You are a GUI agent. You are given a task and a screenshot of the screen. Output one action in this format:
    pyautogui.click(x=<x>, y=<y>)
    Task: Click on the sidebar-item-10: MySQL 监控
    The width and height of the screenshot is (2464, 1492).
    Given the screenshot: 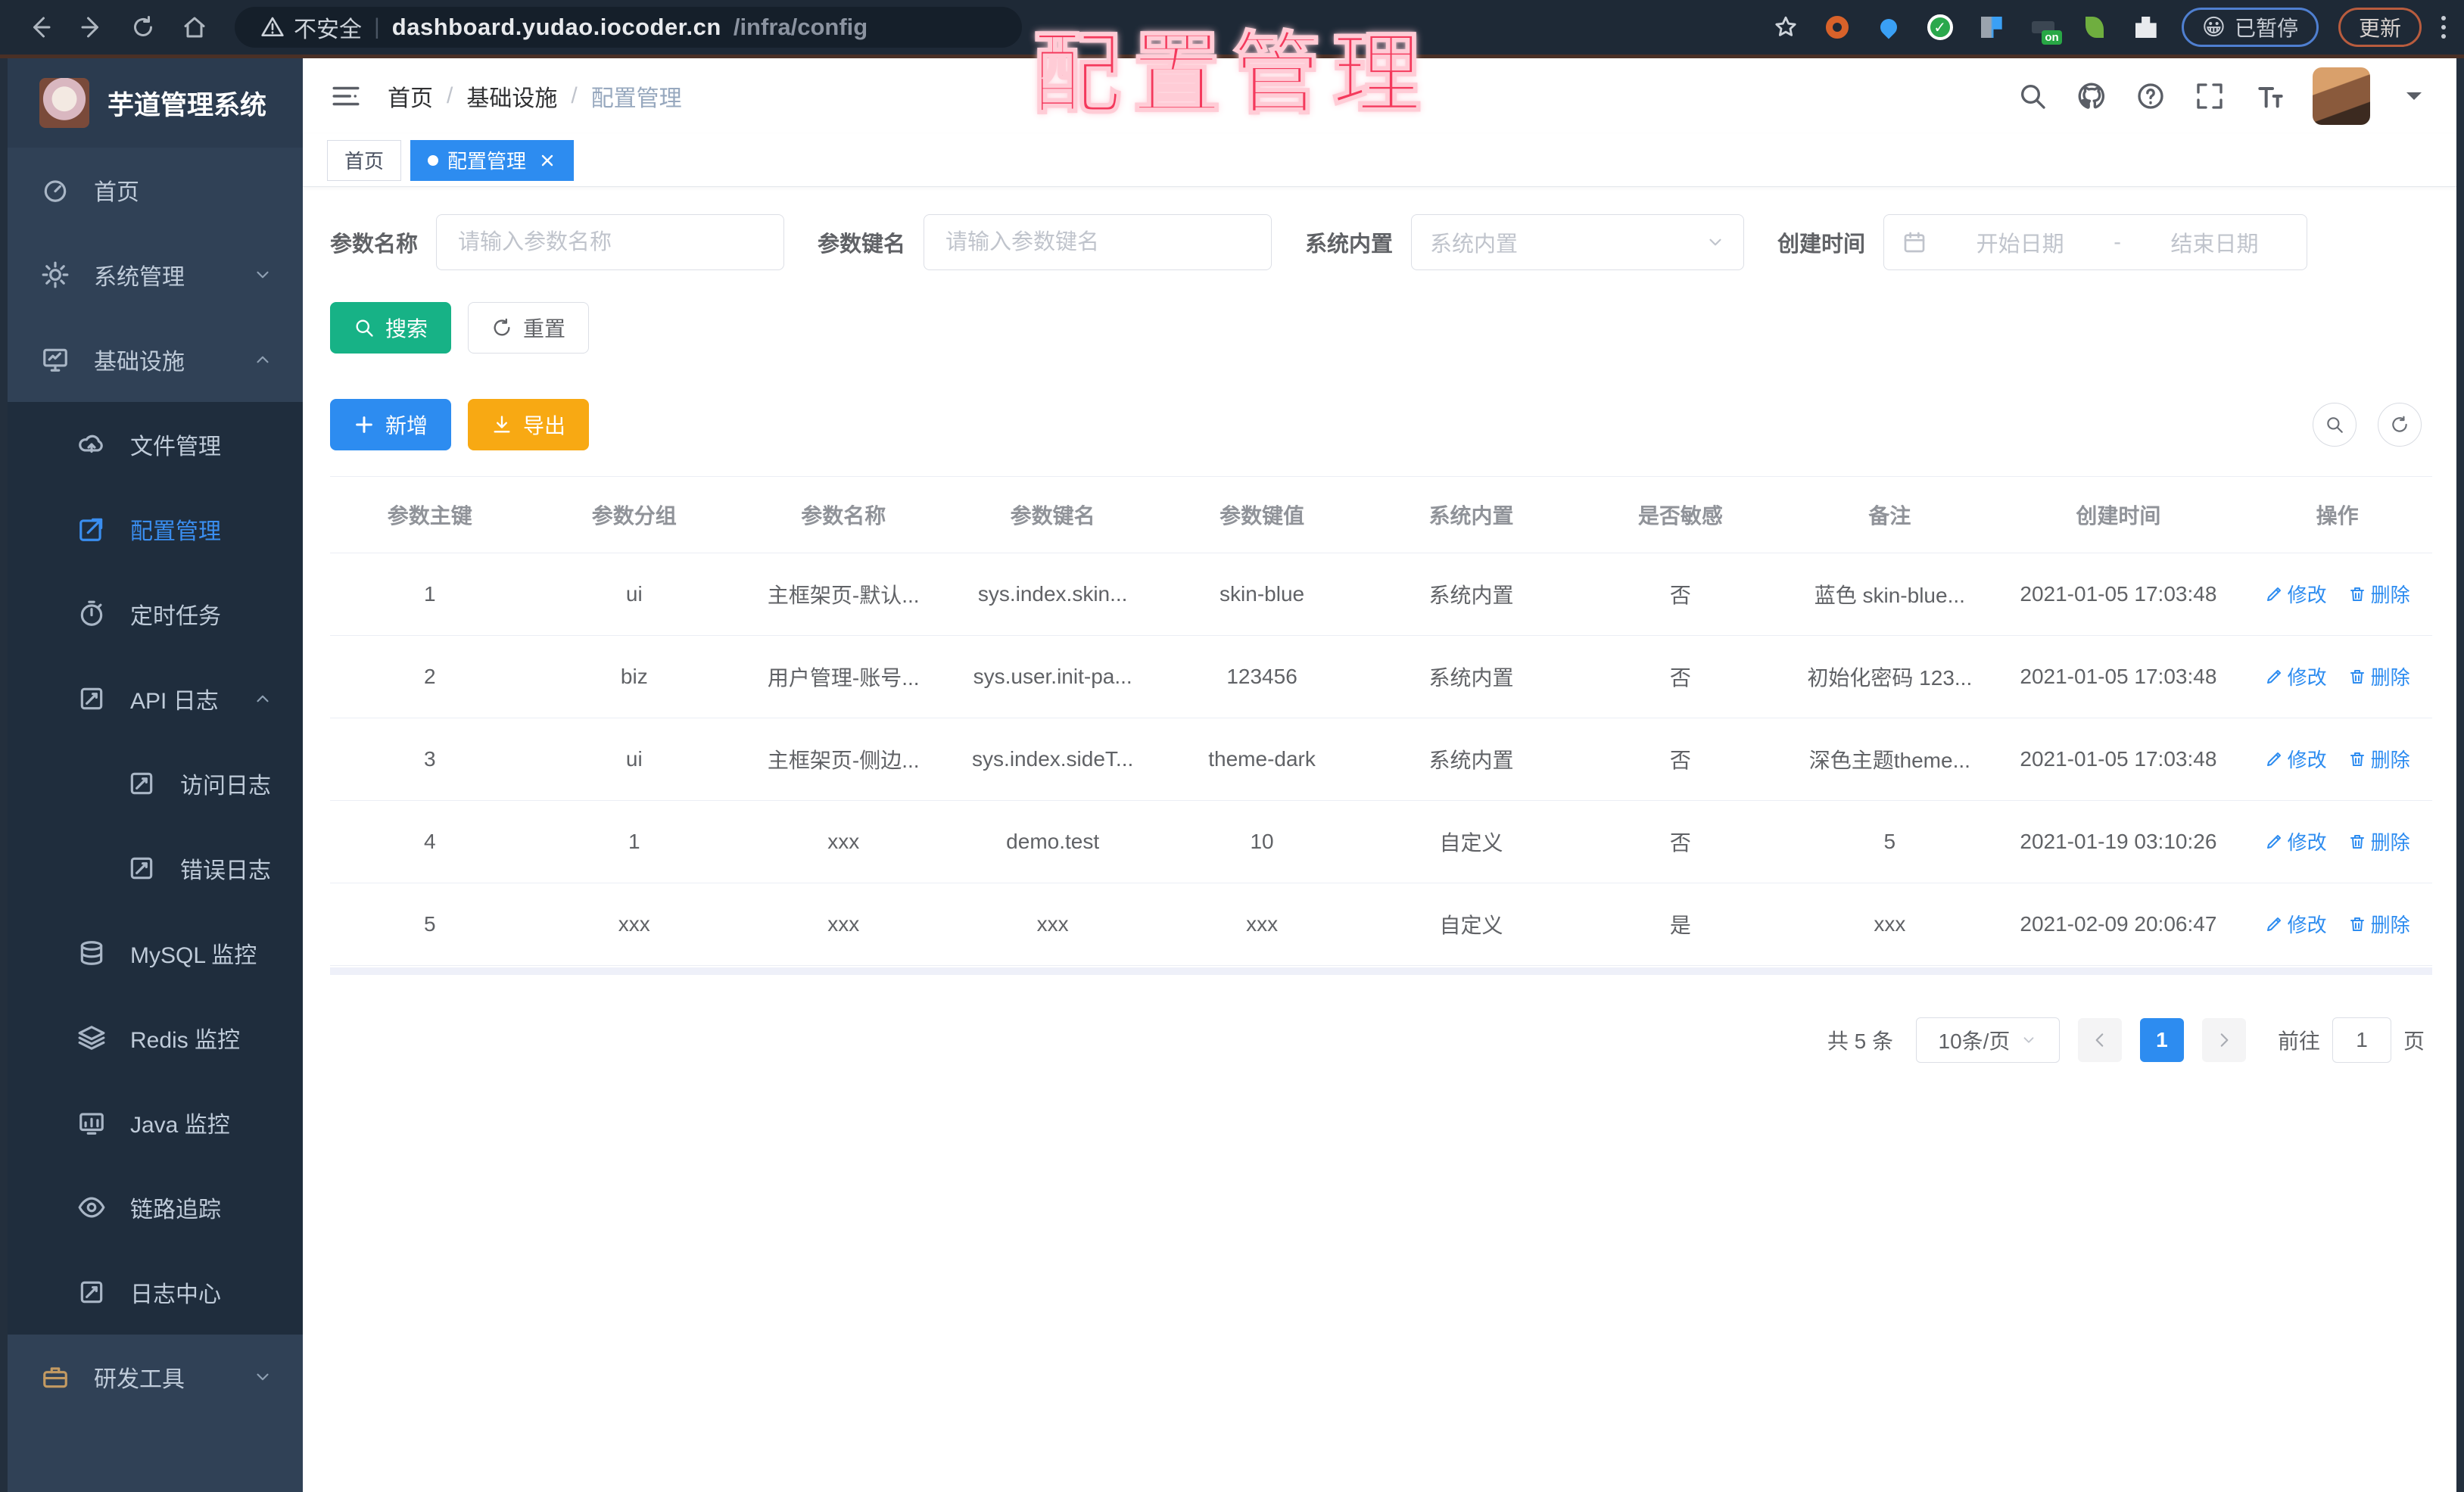 What is the action you would take?
    pyautogui.click(x=155, y=953)
    